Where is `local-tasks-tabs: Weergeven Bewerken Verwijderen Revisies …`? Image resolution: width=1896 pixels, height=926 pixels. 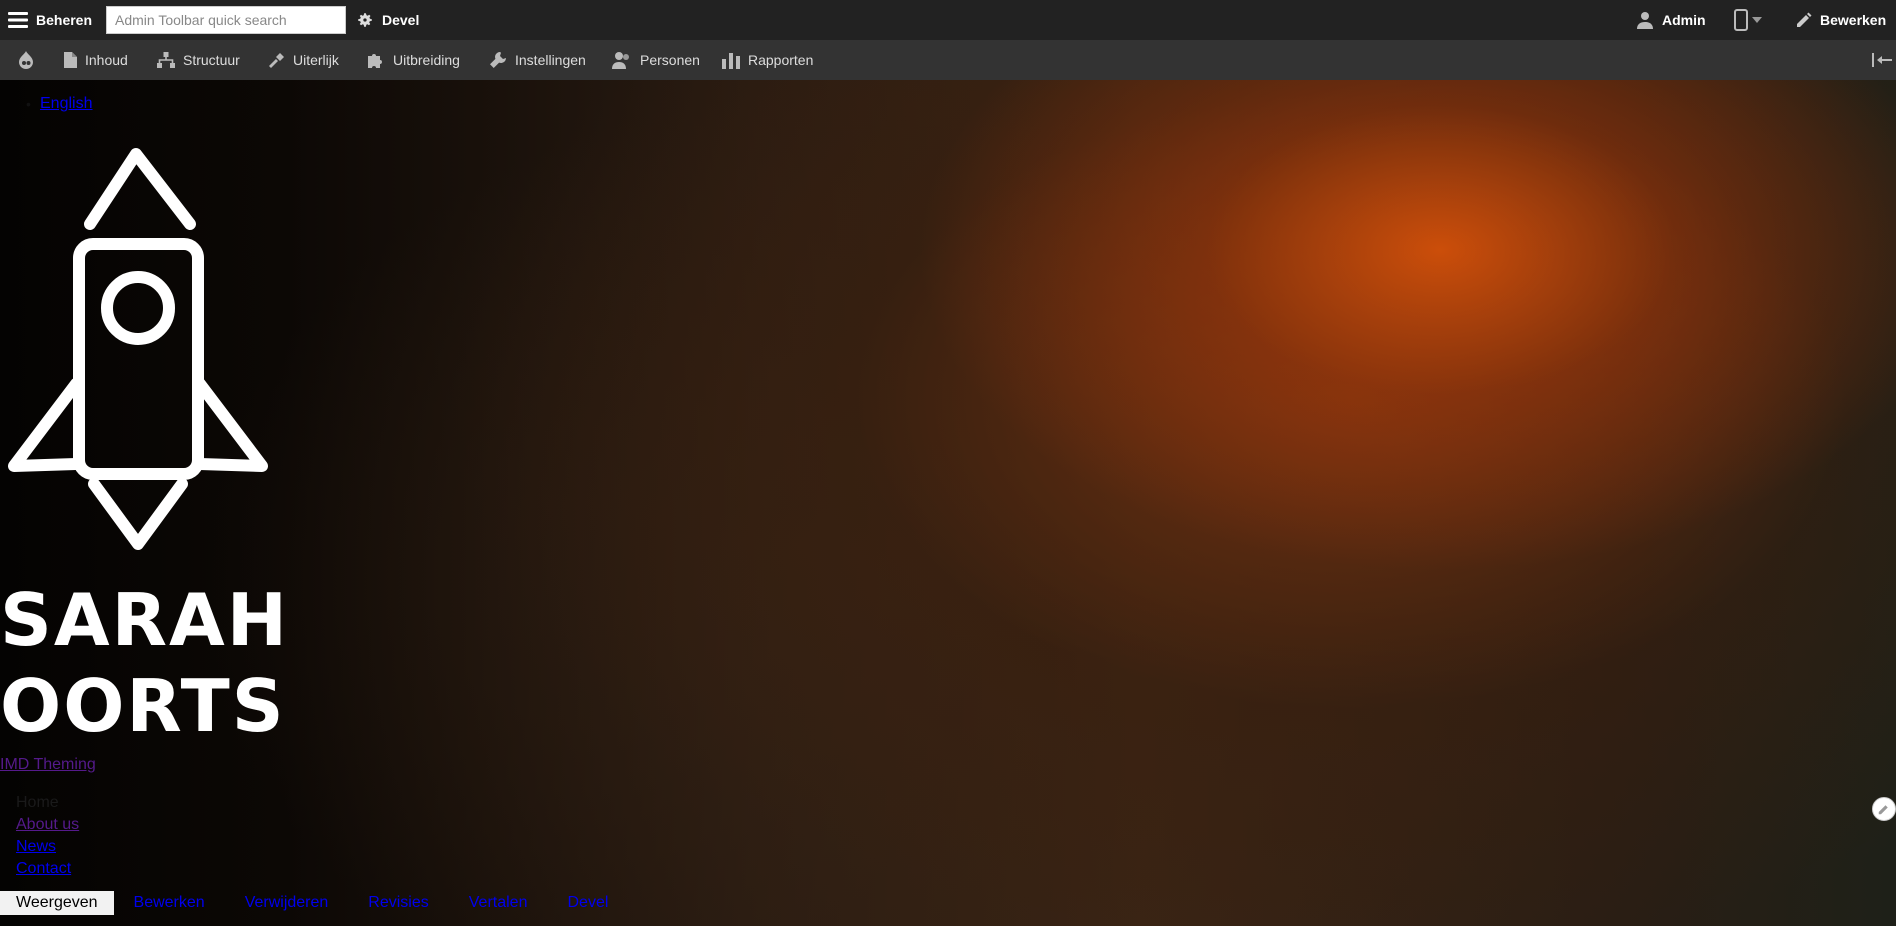 local-tasks-tabs: Weergeven Bewerken Verwijderen Revisies … is located at coordinates (314, 903).